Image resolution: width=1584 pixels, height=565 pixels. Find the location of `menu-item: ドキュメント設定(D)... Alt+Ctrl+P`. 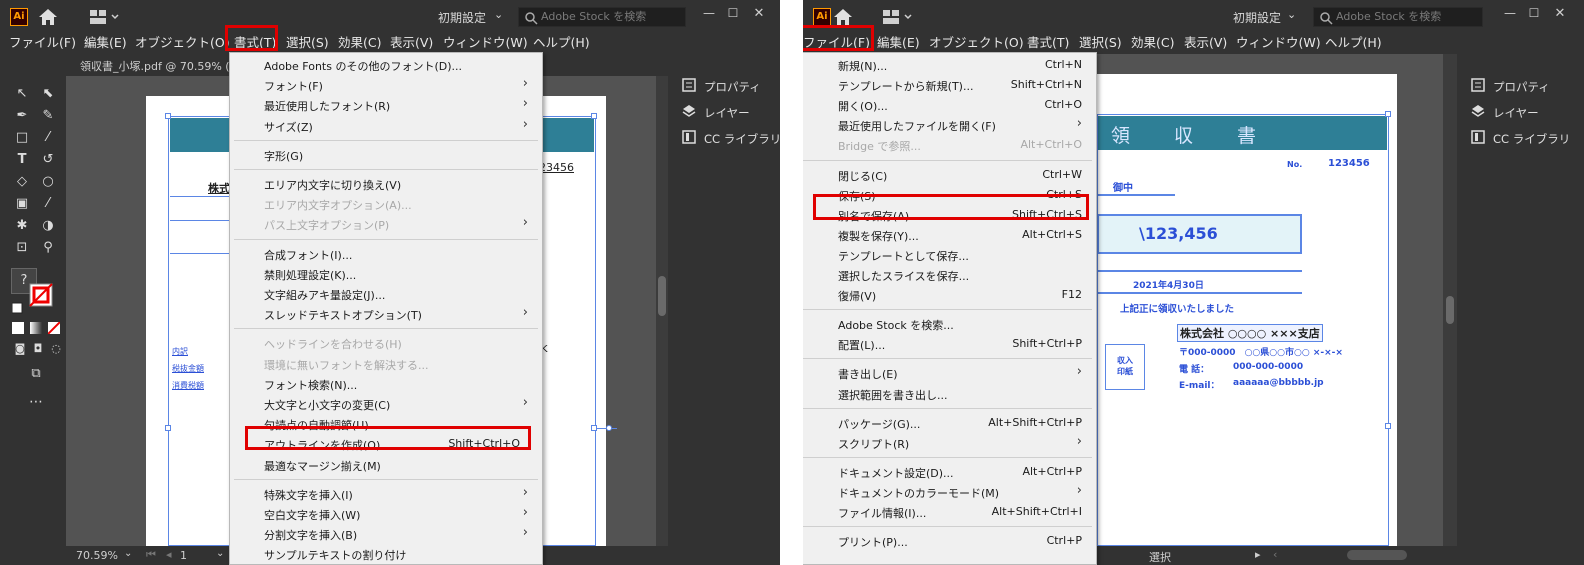

menu-item: ドキュメント設定(D)... Alt+Ctrl+P is located at coordinates (949, 472).